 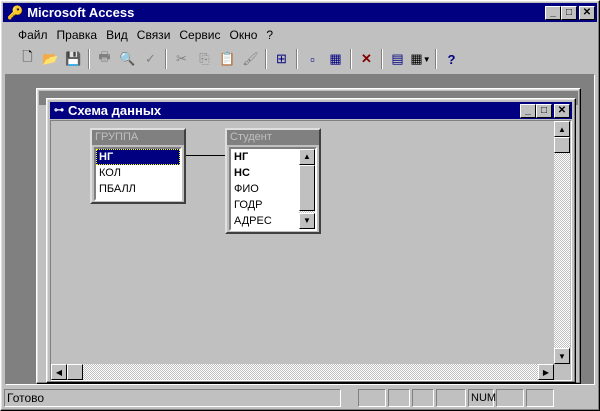 What do you see at coordinates (569, 12) in the screenshot?
I see `maximize-button: □` at bounding box center [569, 12].